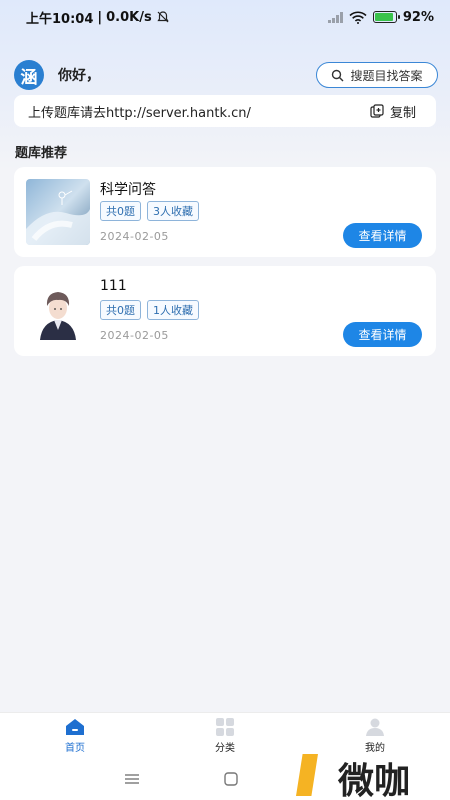 The width and height of the screenshot is (450, 800). Describe the element at coordinates (225, 212) in the screenshot. I see `question-bank-card: 科学问答 共0题 3人收藏 2024-02-05 查看详情` at that location.